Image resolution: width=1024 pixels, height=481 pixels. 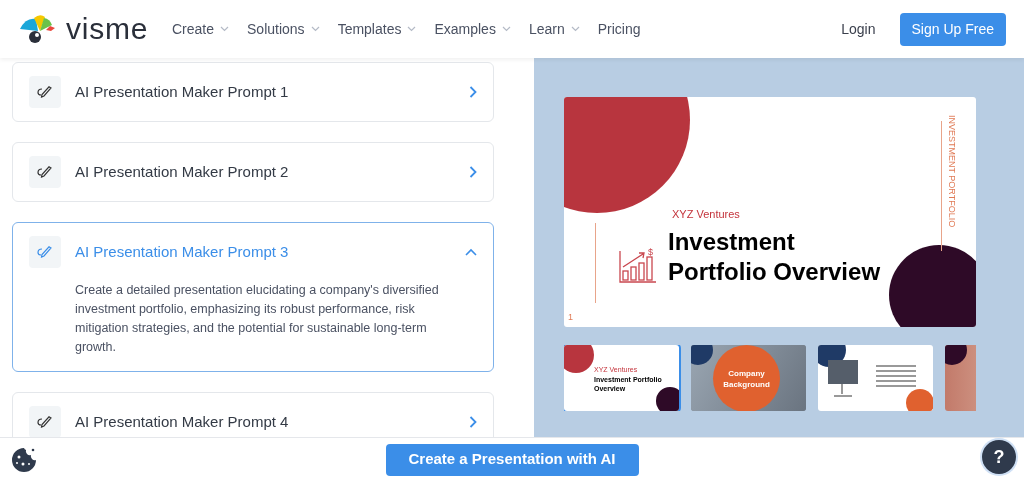 I want to click on help-button: ?, so click(x=999, y=457).